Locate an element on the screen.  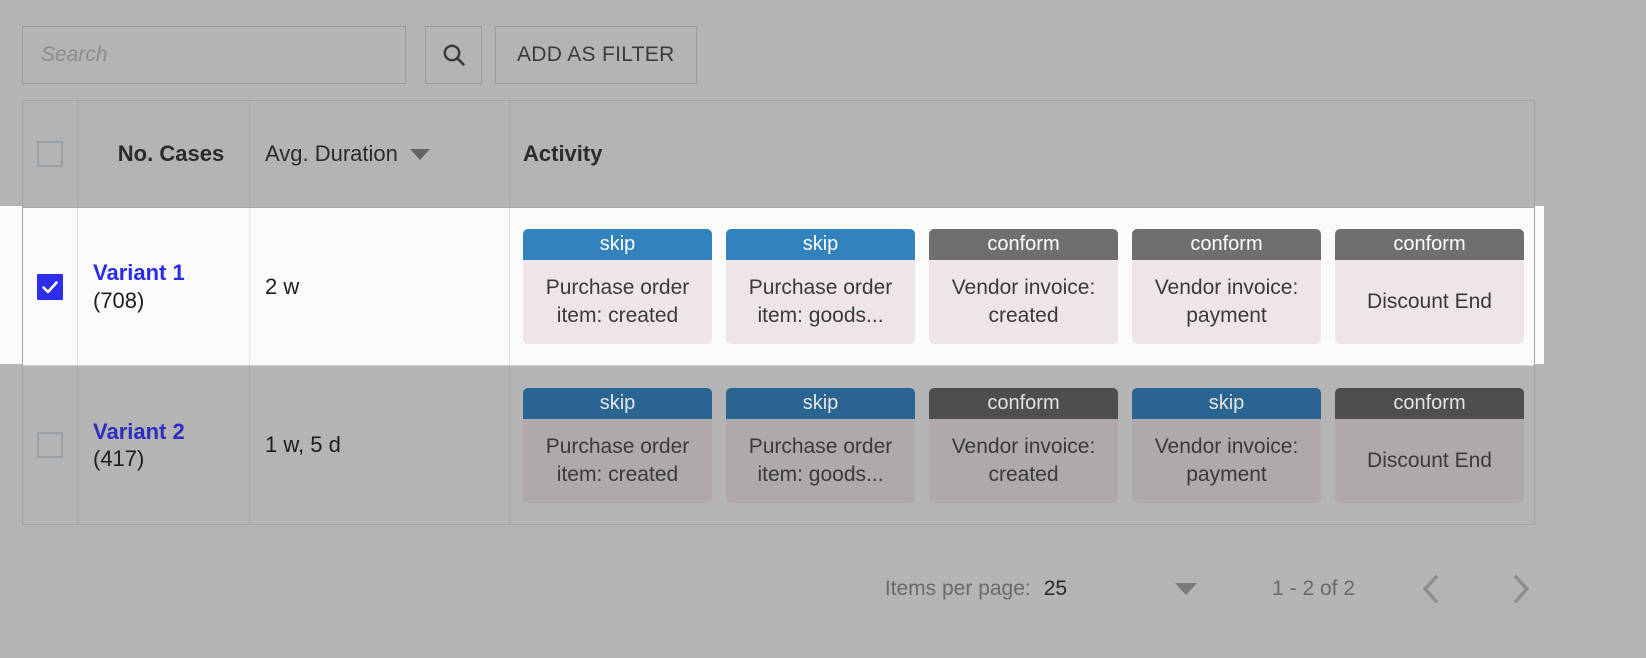
header-no-cases: No. Cases is located at coordinates (163, 154).